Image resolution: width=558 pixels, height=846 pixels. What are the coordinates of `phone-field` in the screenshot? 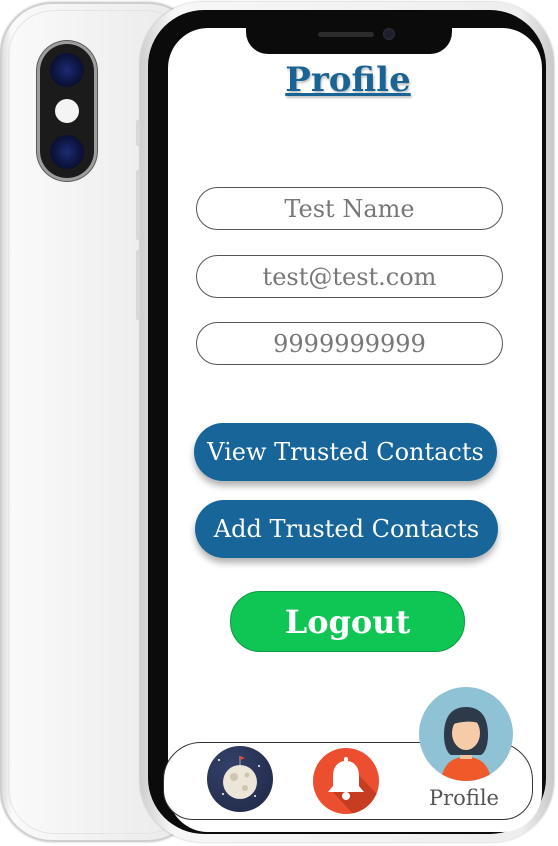 It's located at (349, 343).